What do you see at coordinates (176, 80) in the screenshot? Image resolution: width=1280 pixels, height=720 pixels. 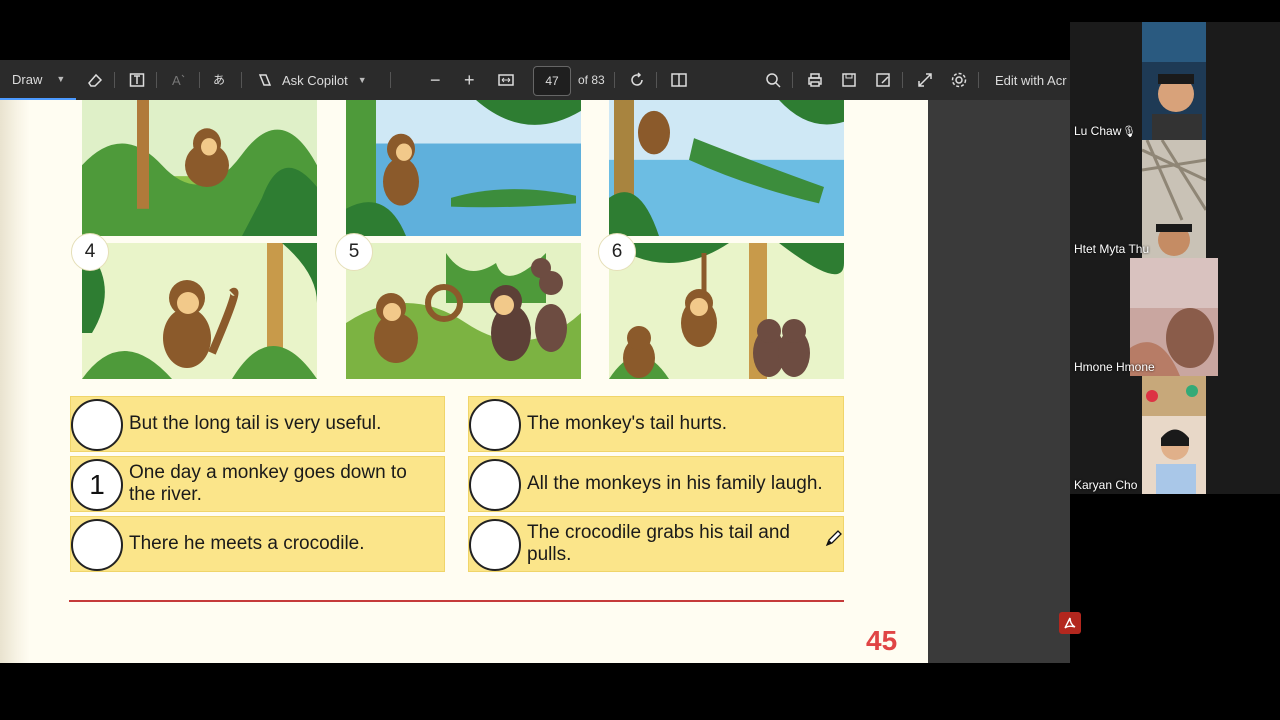 I see `svg-text: A` at bounding box center [176, 80].